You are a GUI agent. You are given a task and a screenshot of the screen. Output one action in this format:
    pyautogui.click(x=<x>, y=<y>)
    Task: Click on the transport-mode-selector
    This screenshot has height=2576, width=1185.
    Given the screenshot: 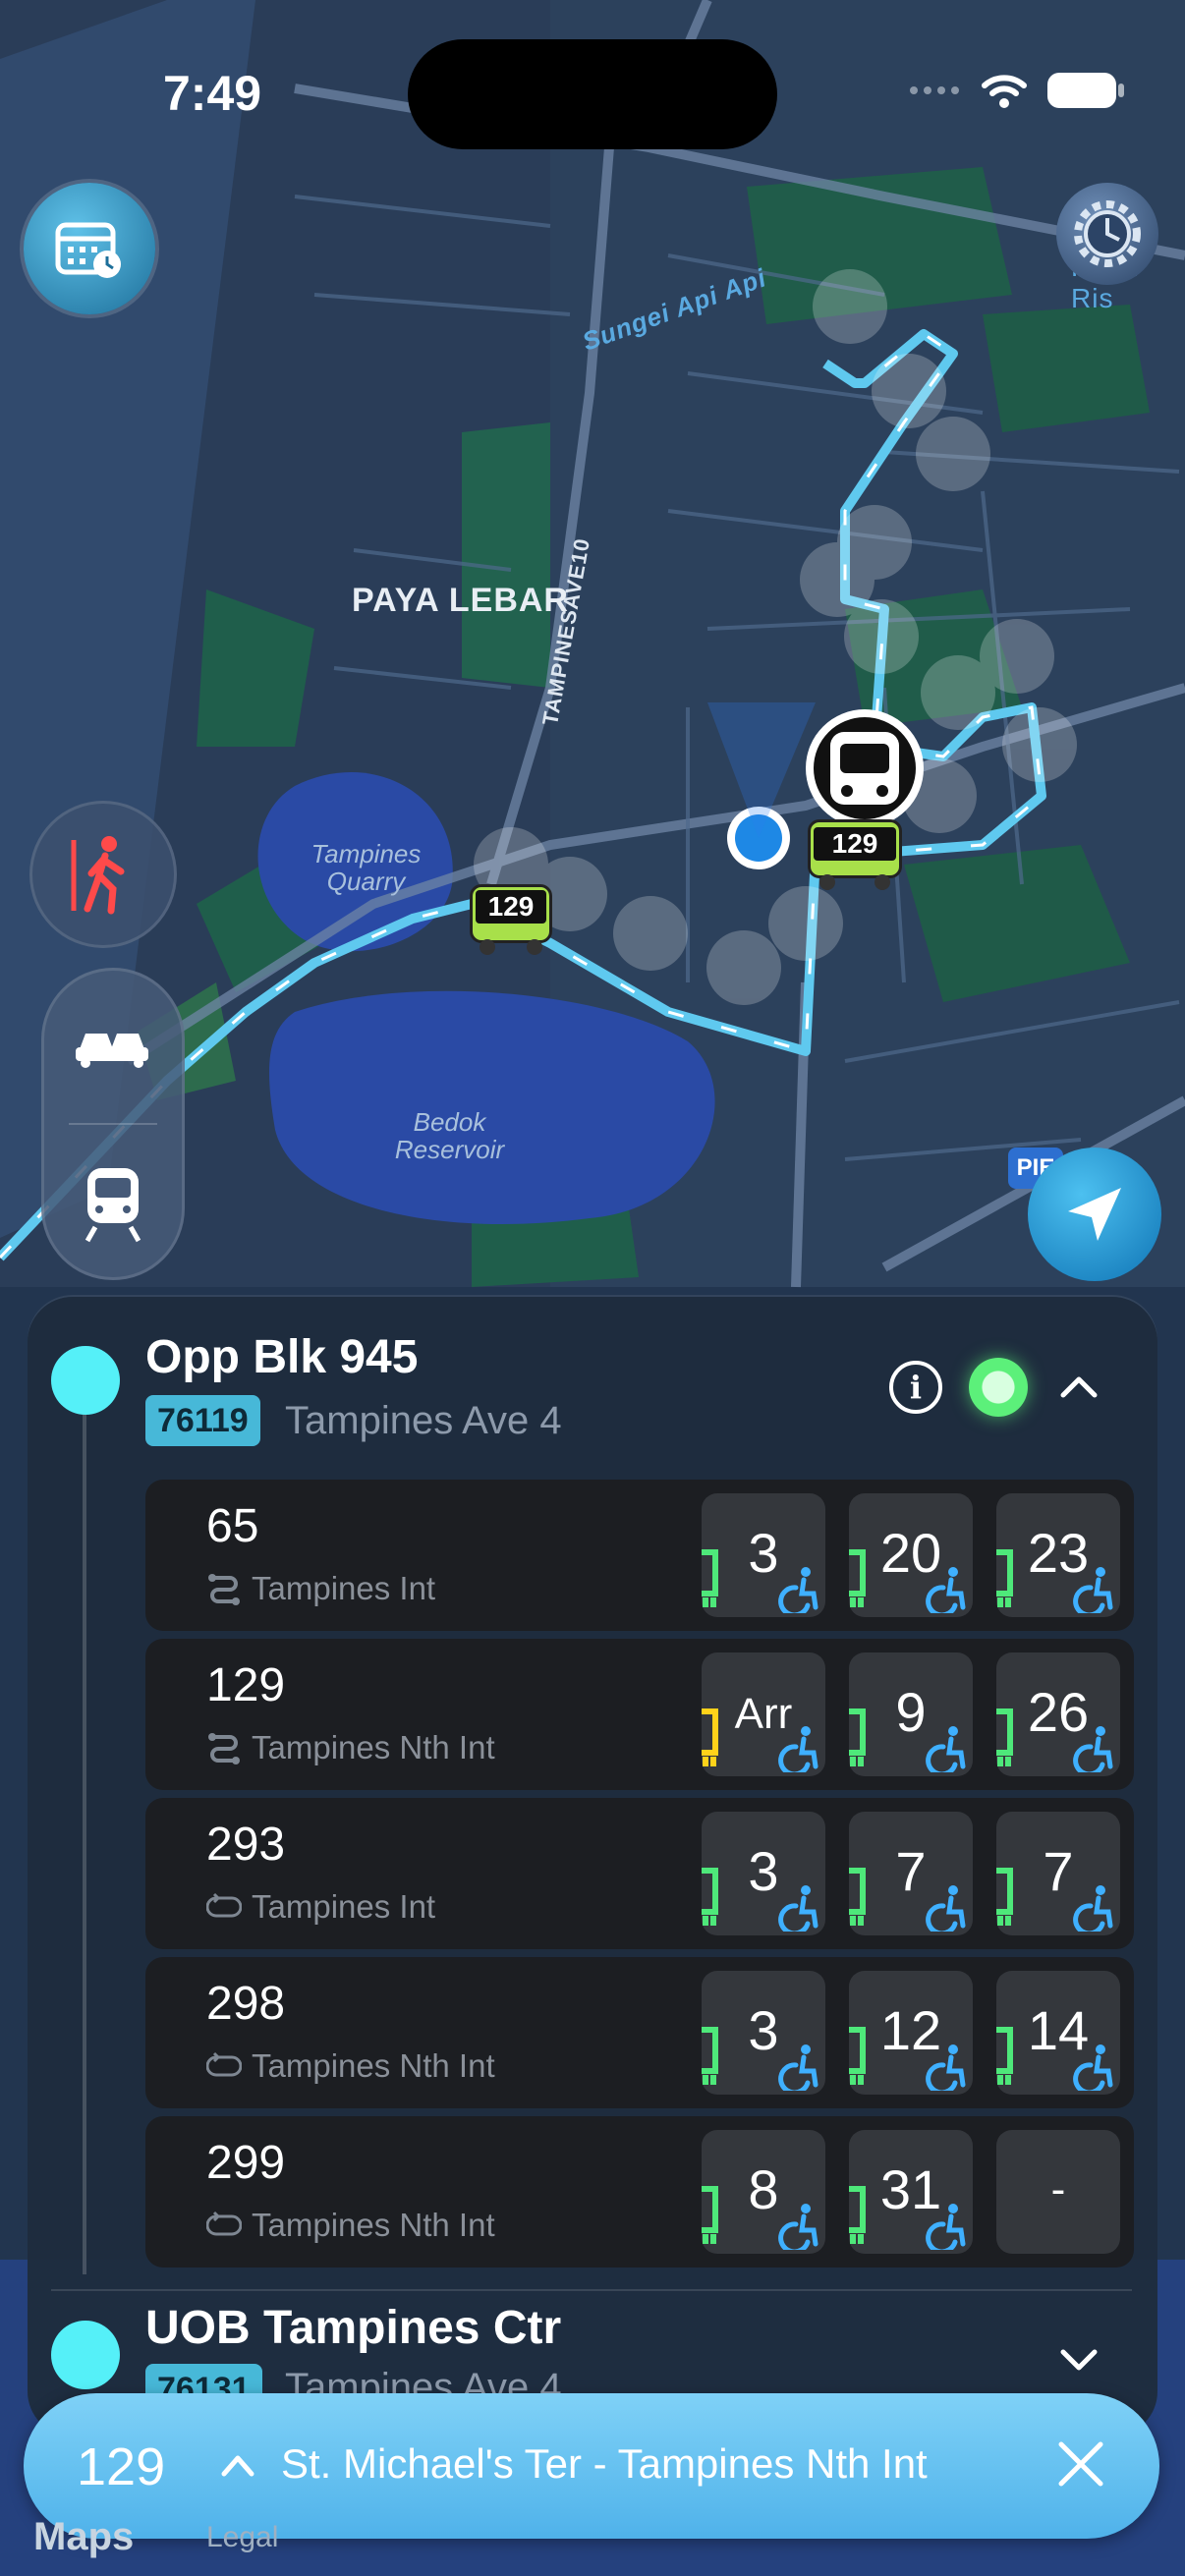 What is the action you would take?
    pyautogui.click(x=113, y=1124)
    